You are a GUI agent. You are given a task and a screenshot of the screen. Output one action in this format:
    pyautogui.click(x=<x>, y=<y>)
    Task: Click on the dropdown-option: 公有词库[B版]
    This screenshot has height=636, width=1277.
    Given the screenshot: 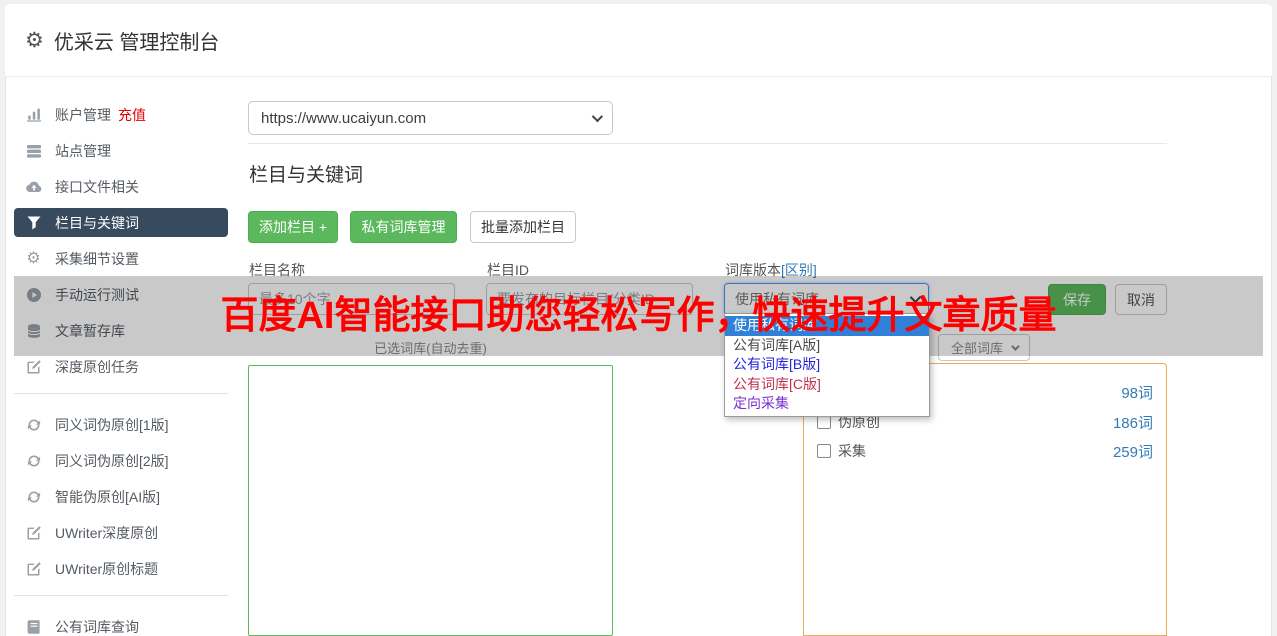 What is the action you would take?
    pyautogui.click(x=827, y=365)
    